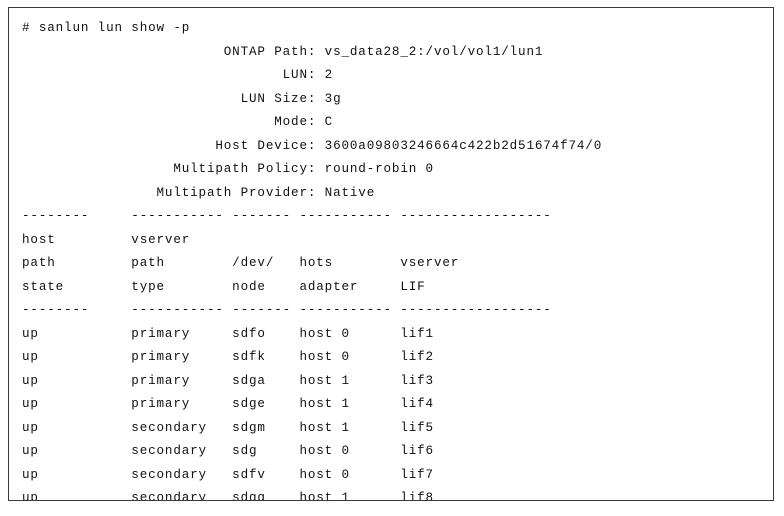 This screenshot has width=784, height=516. Describe the element at coordinates (228, 496) in the screenshot. I see `table-row: up secondary sdgq host 1 lif8` at that location.